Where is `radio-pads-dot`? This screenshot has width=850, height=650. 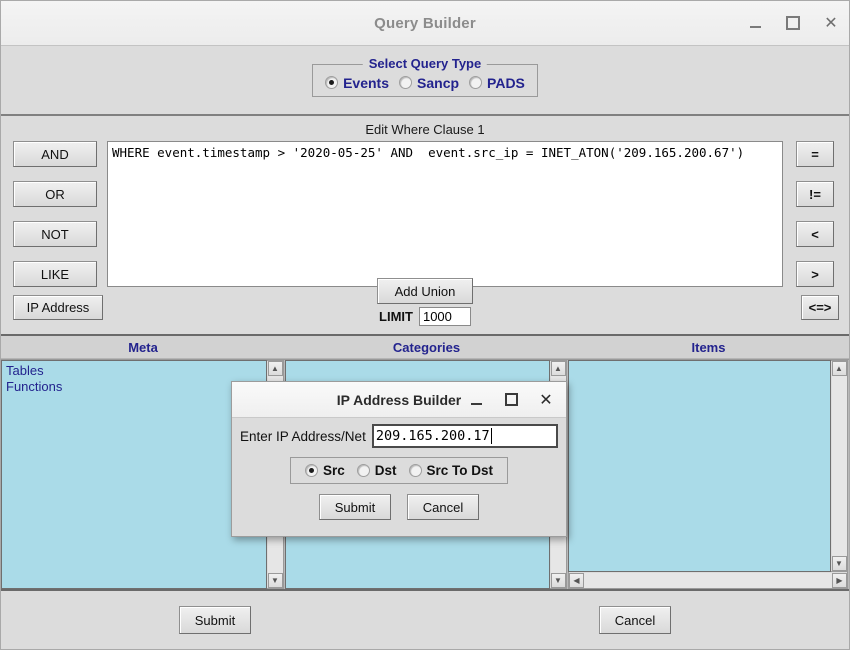 radio-pads-dot is located at coordinates (476, 82).